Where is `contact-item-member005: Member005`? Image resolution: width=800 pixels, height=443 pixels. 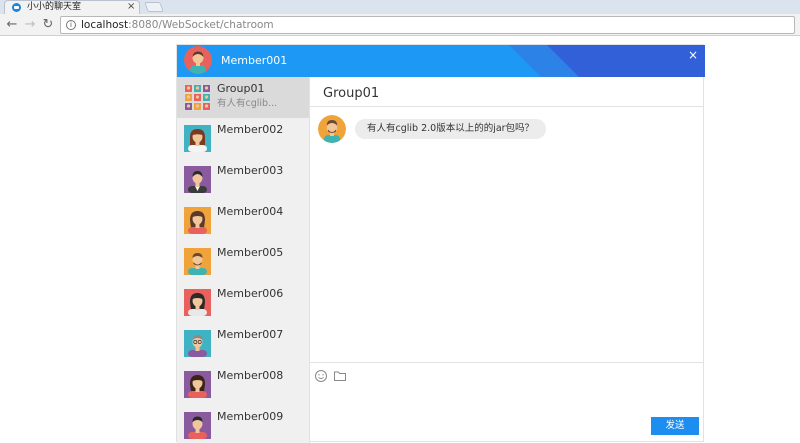
contact-item-member005: Member005 is located at coordinates (243, 261).